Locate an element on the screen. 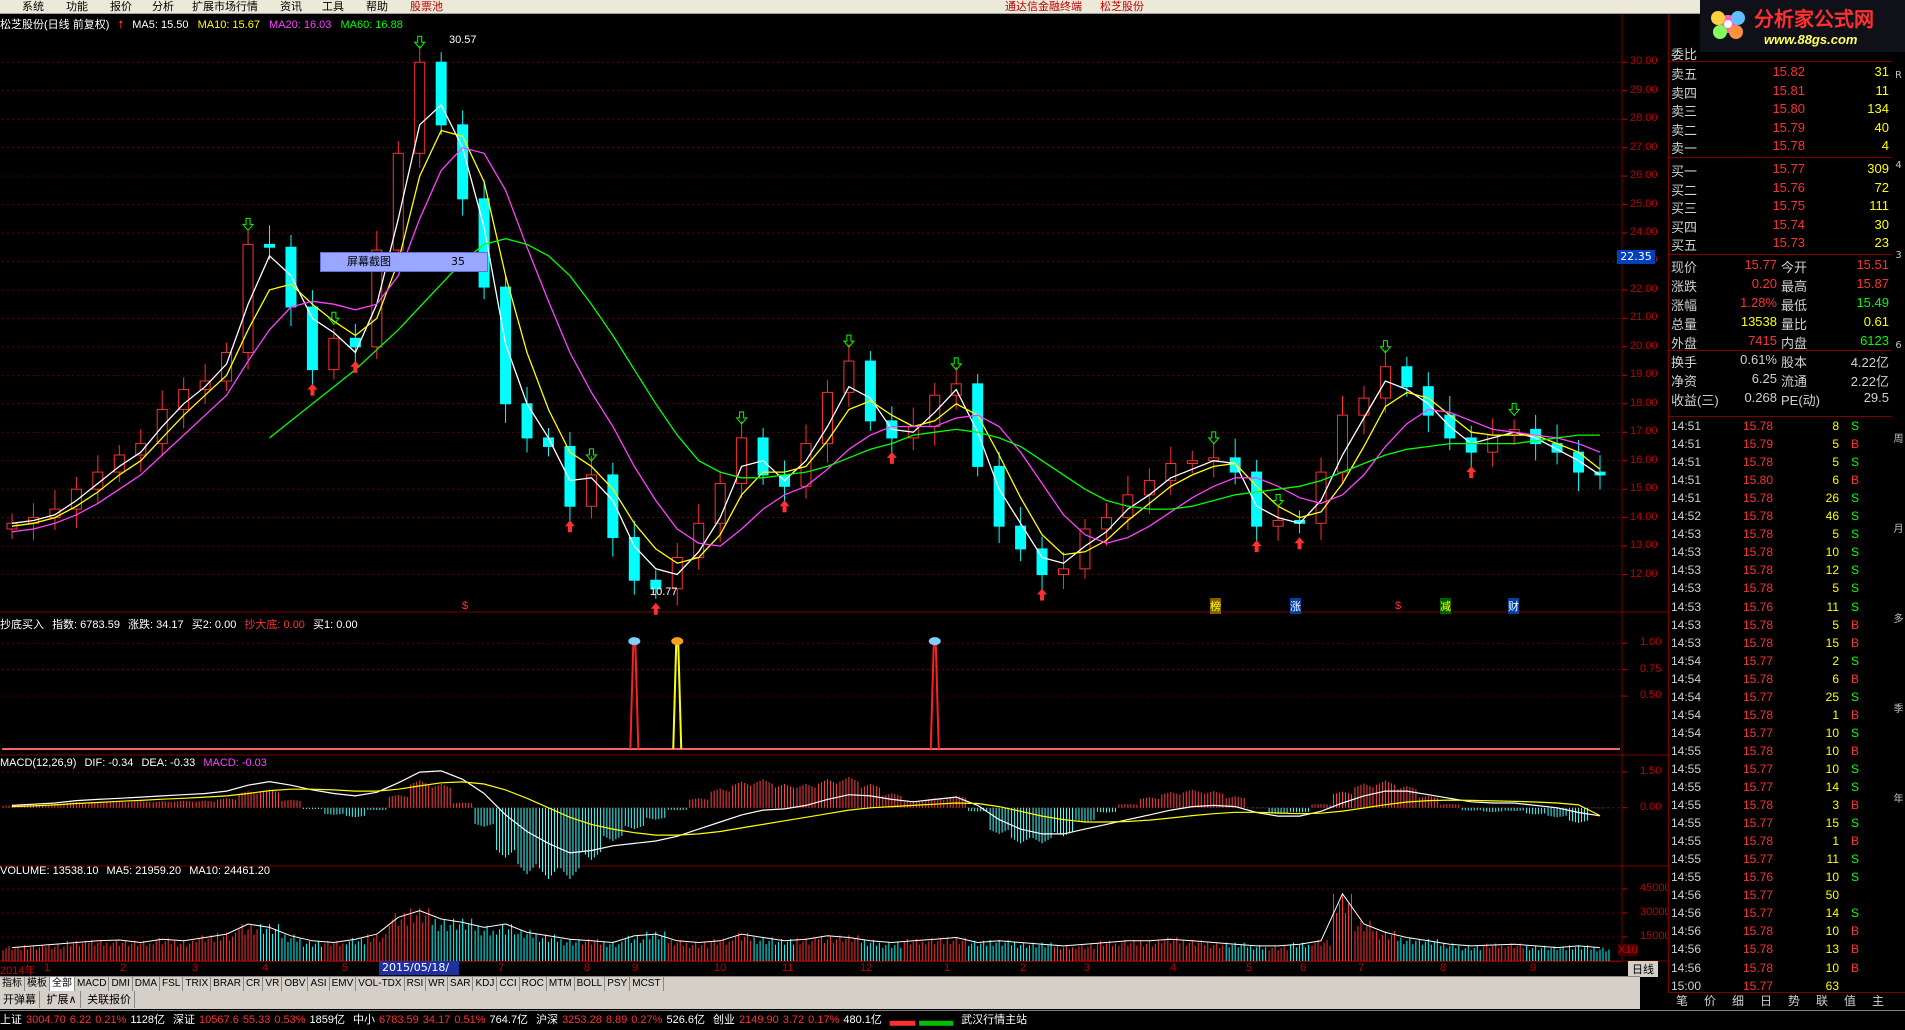  indicator-tab: 模板 is located at coordinates (37, 984).